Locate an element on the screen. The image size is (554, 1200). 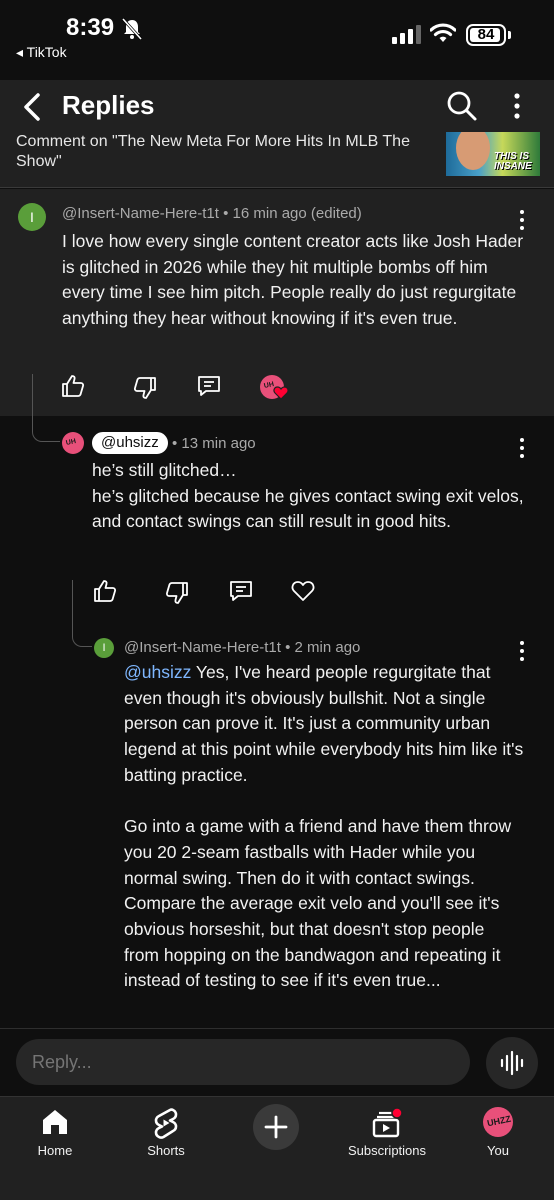
video-thumbnail: THIS IS INSANE is located at coordinates (493, 154).